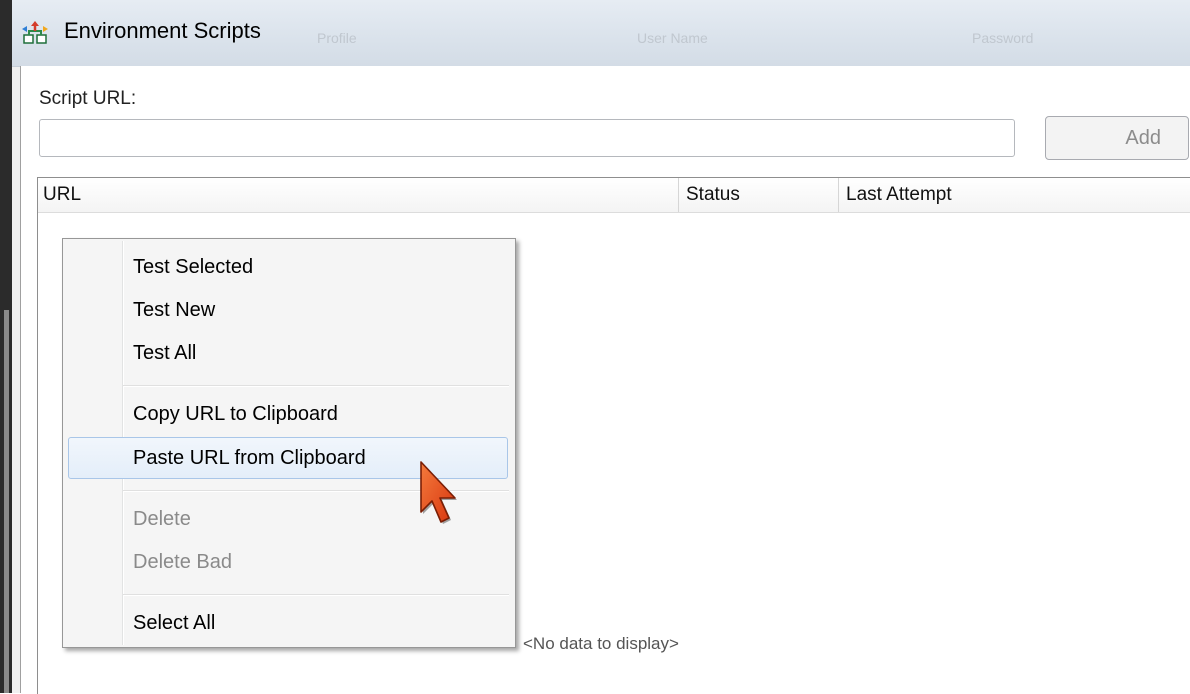  Describe the element at coordinates (1143, 138) in the screenshot. I see `add-button-label: Add` at that location.